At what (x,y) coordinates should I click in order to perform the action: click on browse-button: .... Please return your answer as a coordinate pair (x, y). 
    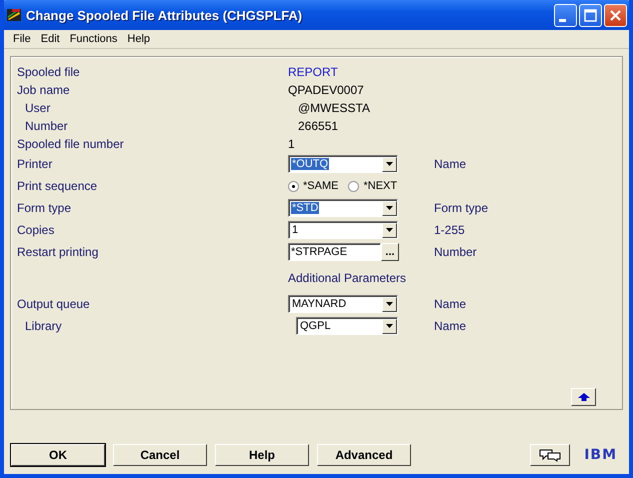
    Looking at the image, I should click on (390, 252).